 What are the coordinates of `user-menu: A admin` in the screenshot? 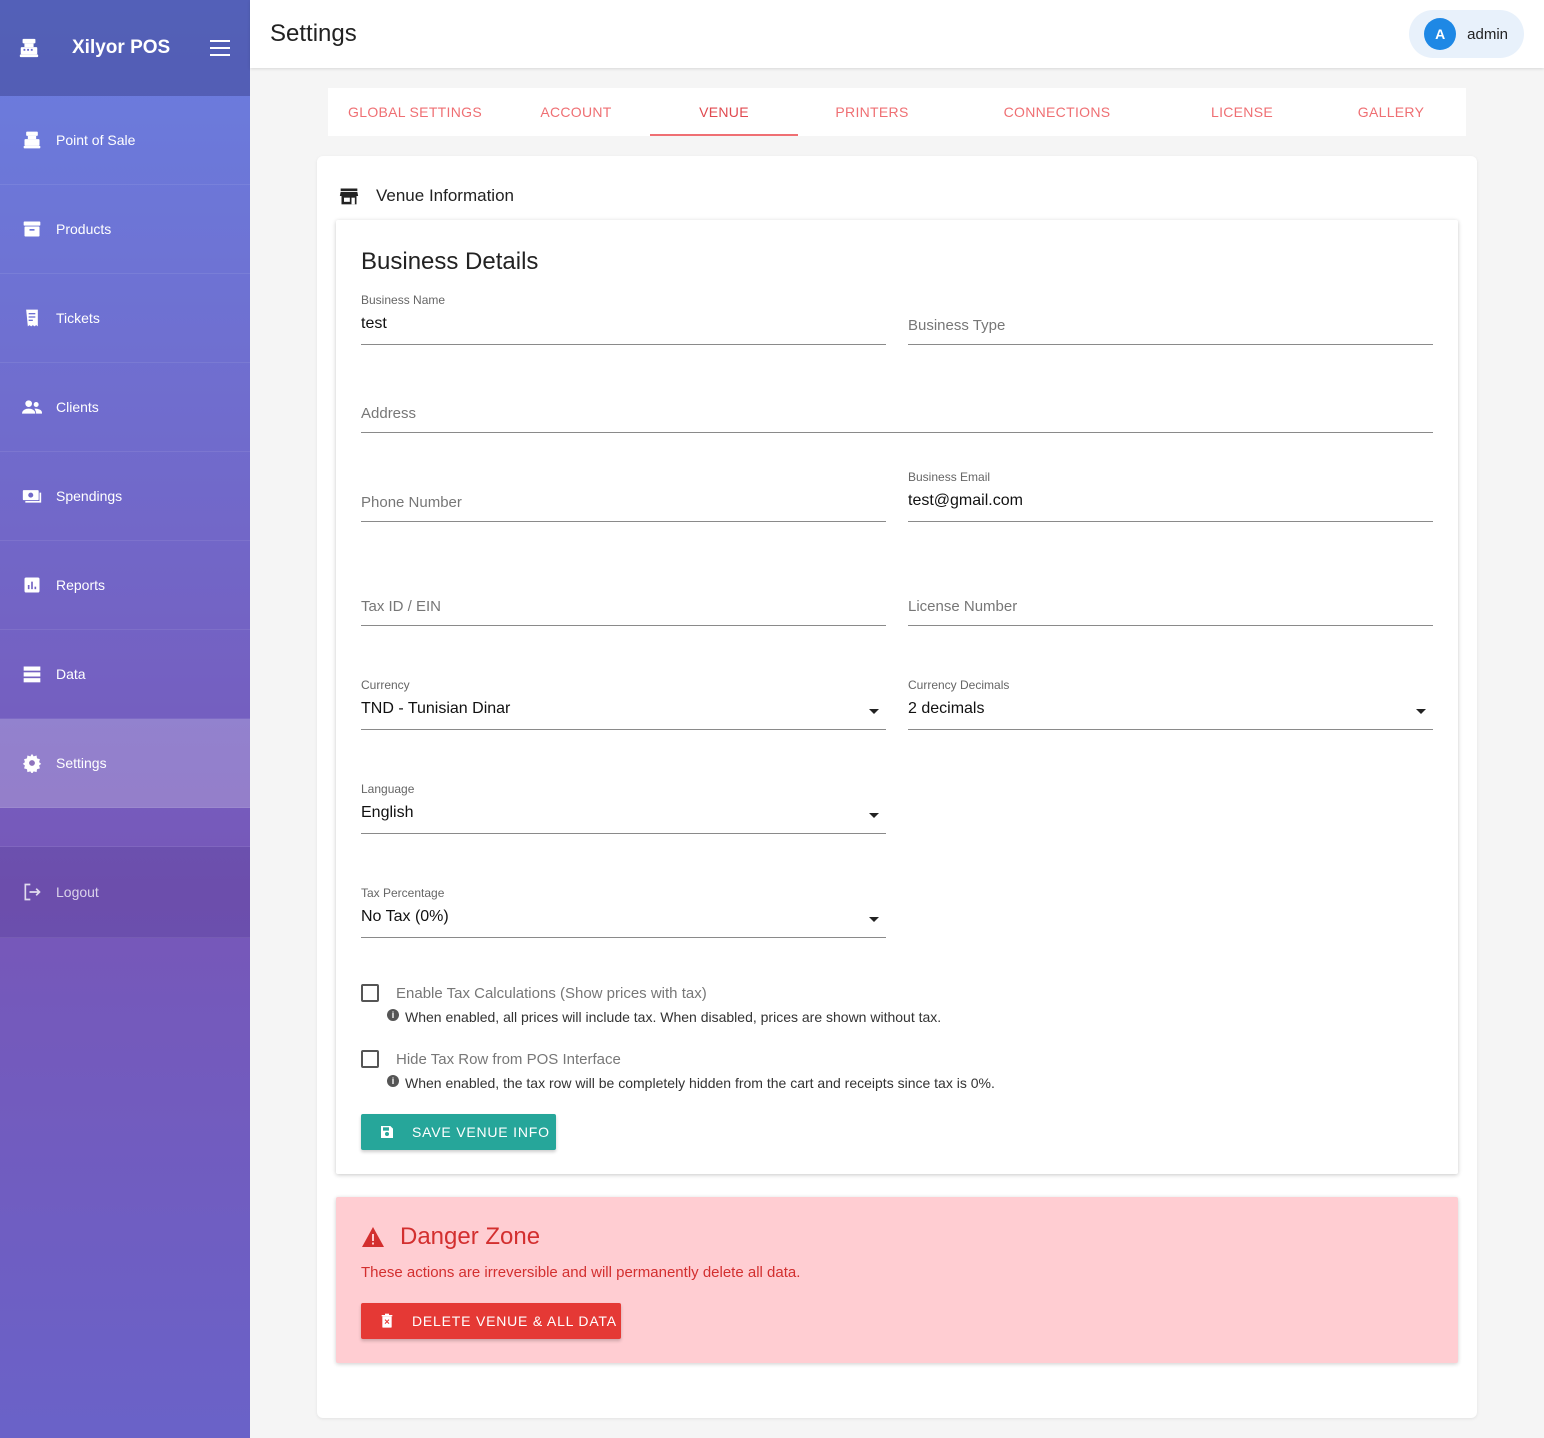 It's located at (1466, 34).